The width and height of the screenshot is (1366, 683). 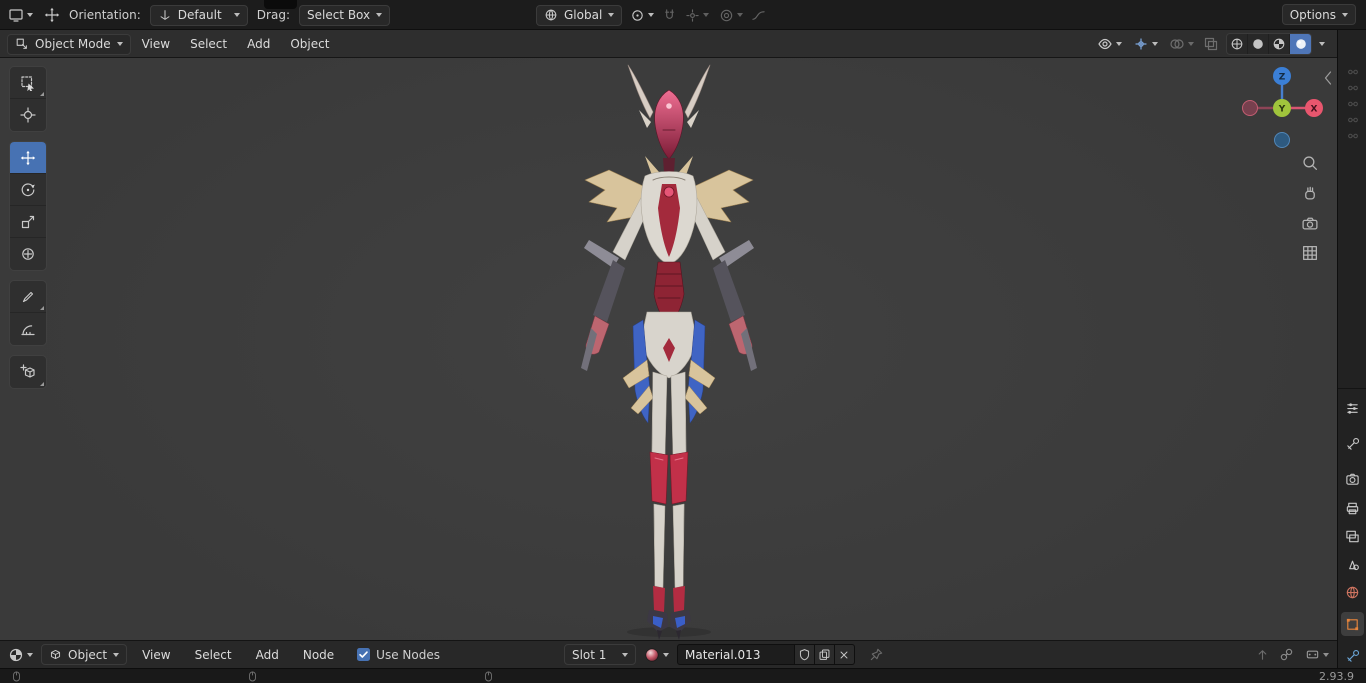 What do you see at coordinates (364, 654) in the screenshot?
I see `use-nodes-checkbox` at bounding box center [364, 654].